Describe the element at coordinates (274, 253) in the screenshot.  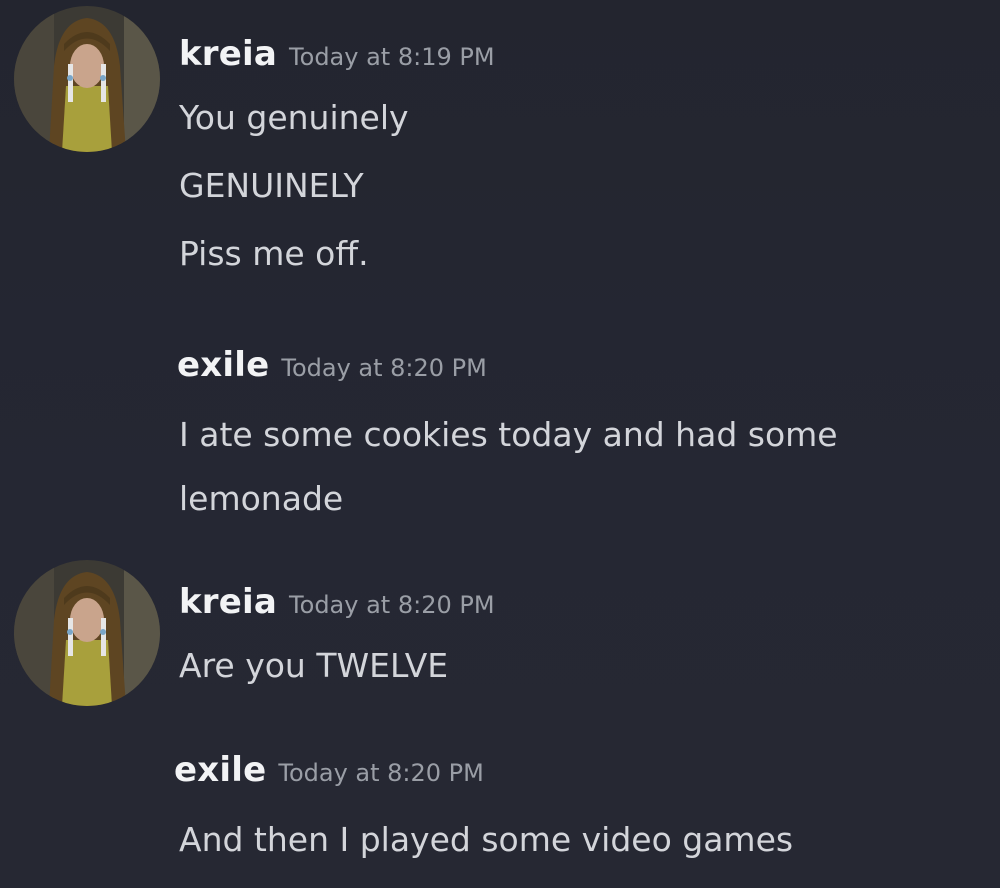
I see `message-text: Piss me off.` at that location.